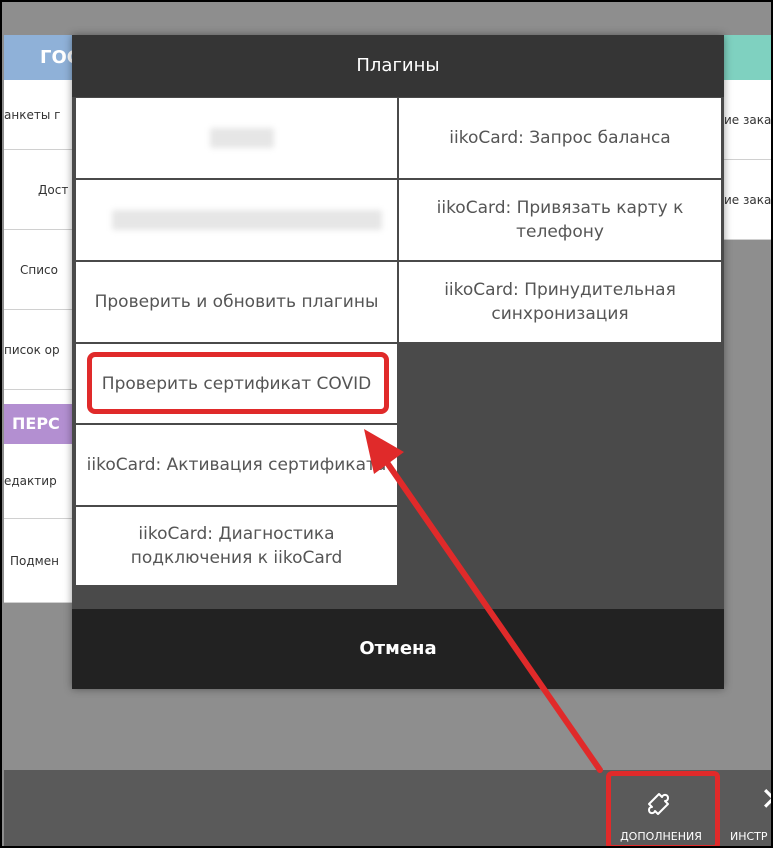  What do you see at coordinates (38, 561) in the screenshot?
I see `background-item: Подмен` at bounding box center [38, 561].